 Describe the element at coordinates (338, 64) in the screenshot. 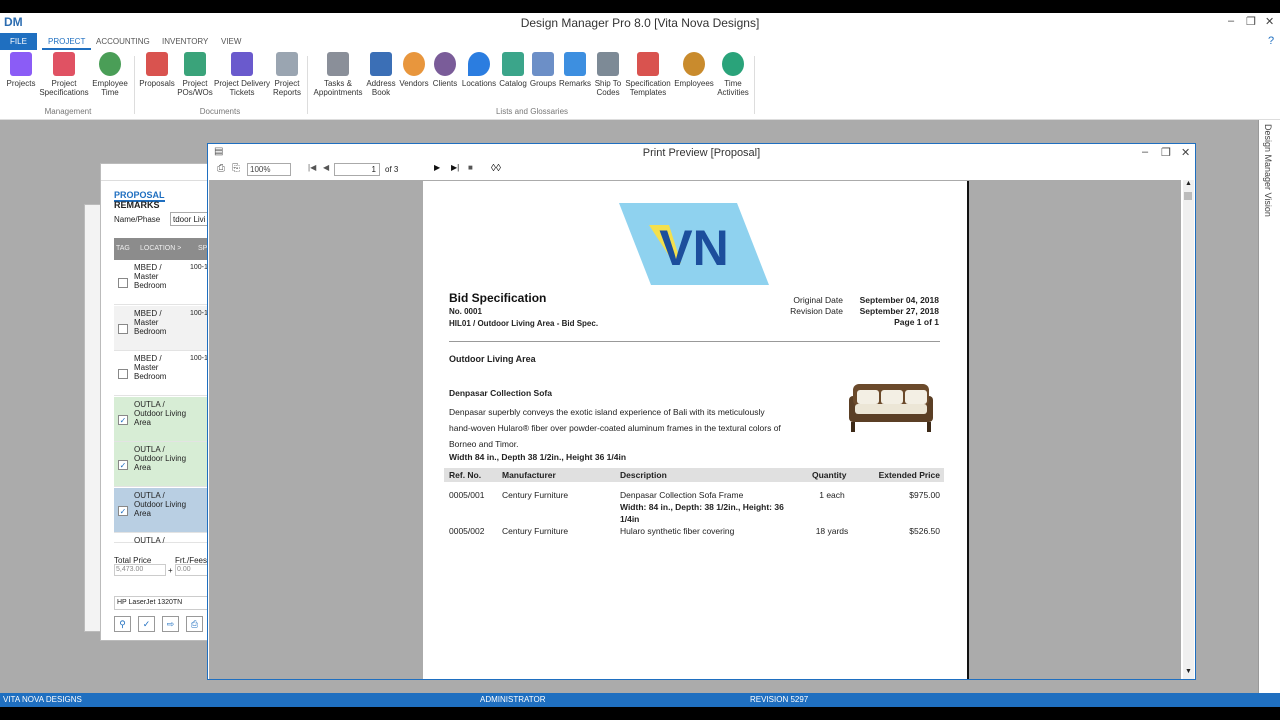

I see `calendar-icon` at that location.